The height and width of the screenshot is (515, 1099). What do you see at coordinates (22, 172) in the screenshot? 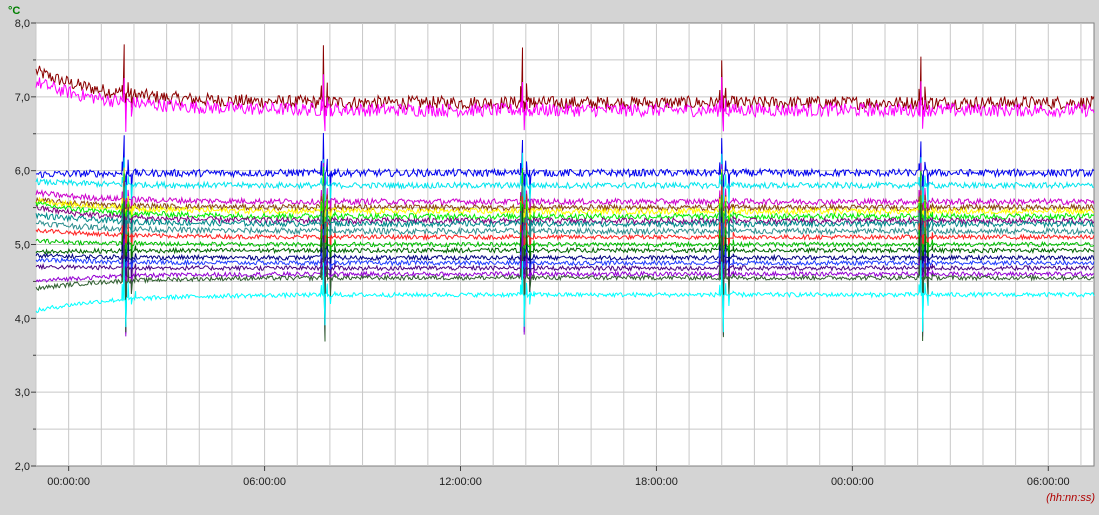
I see `y-tick-label: 6,0` at bounding box center [22, 172].